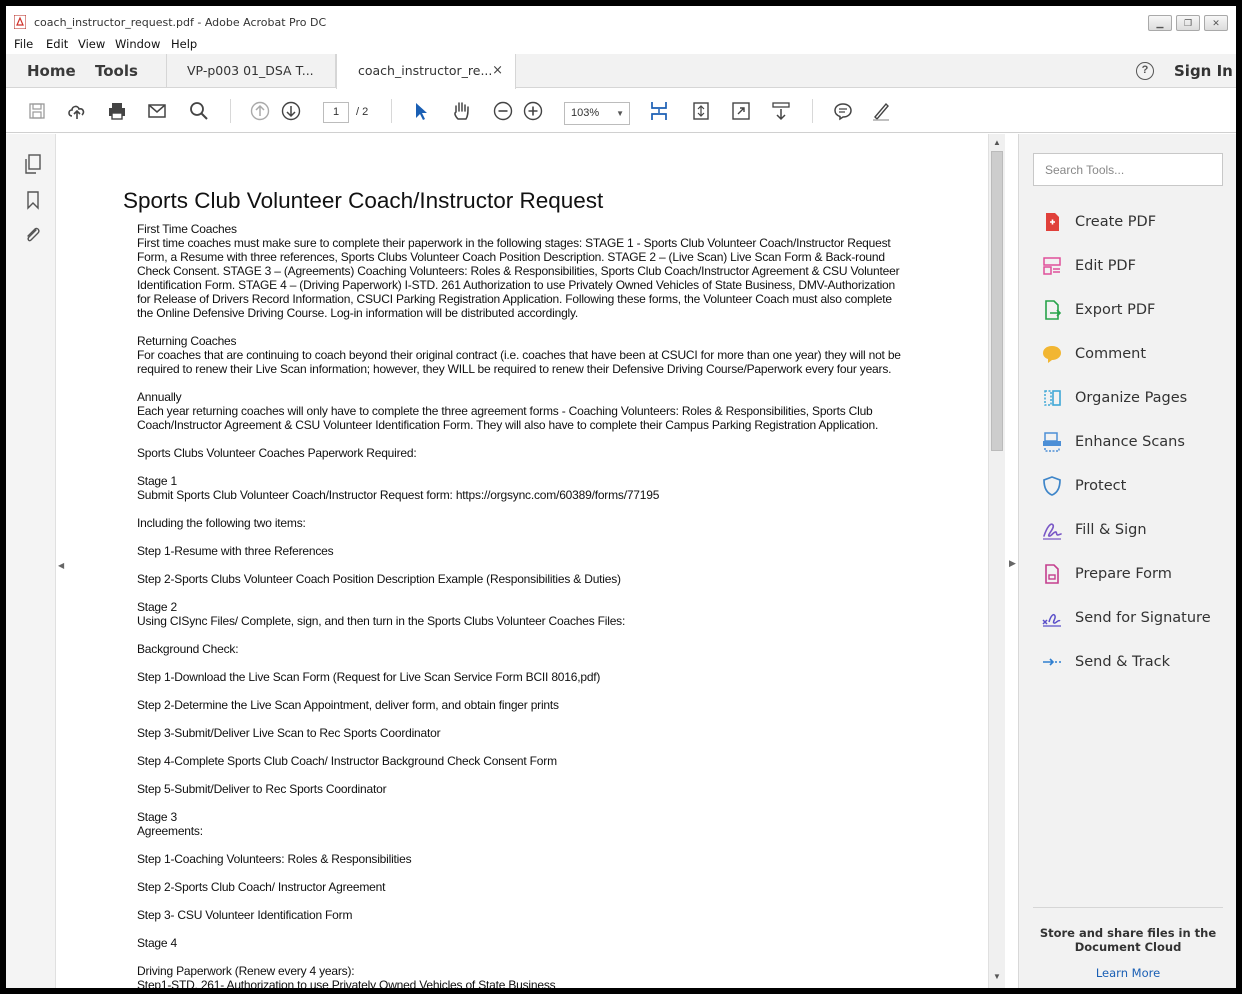 The width and height of the screenshot is (1242, 994). What do you see at coordinates (1216, 23) in the screenshot?
I see `close-window-button: ✕` at bounding box center [1216, 23].